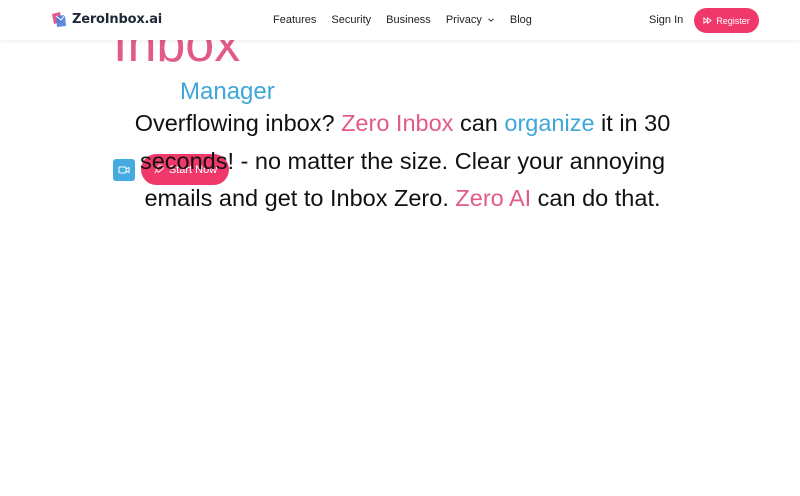 Image resolution: width=800 pixels, height=496 pixels. I want to click on hero-desc-part: can do that., so click(596, 198).